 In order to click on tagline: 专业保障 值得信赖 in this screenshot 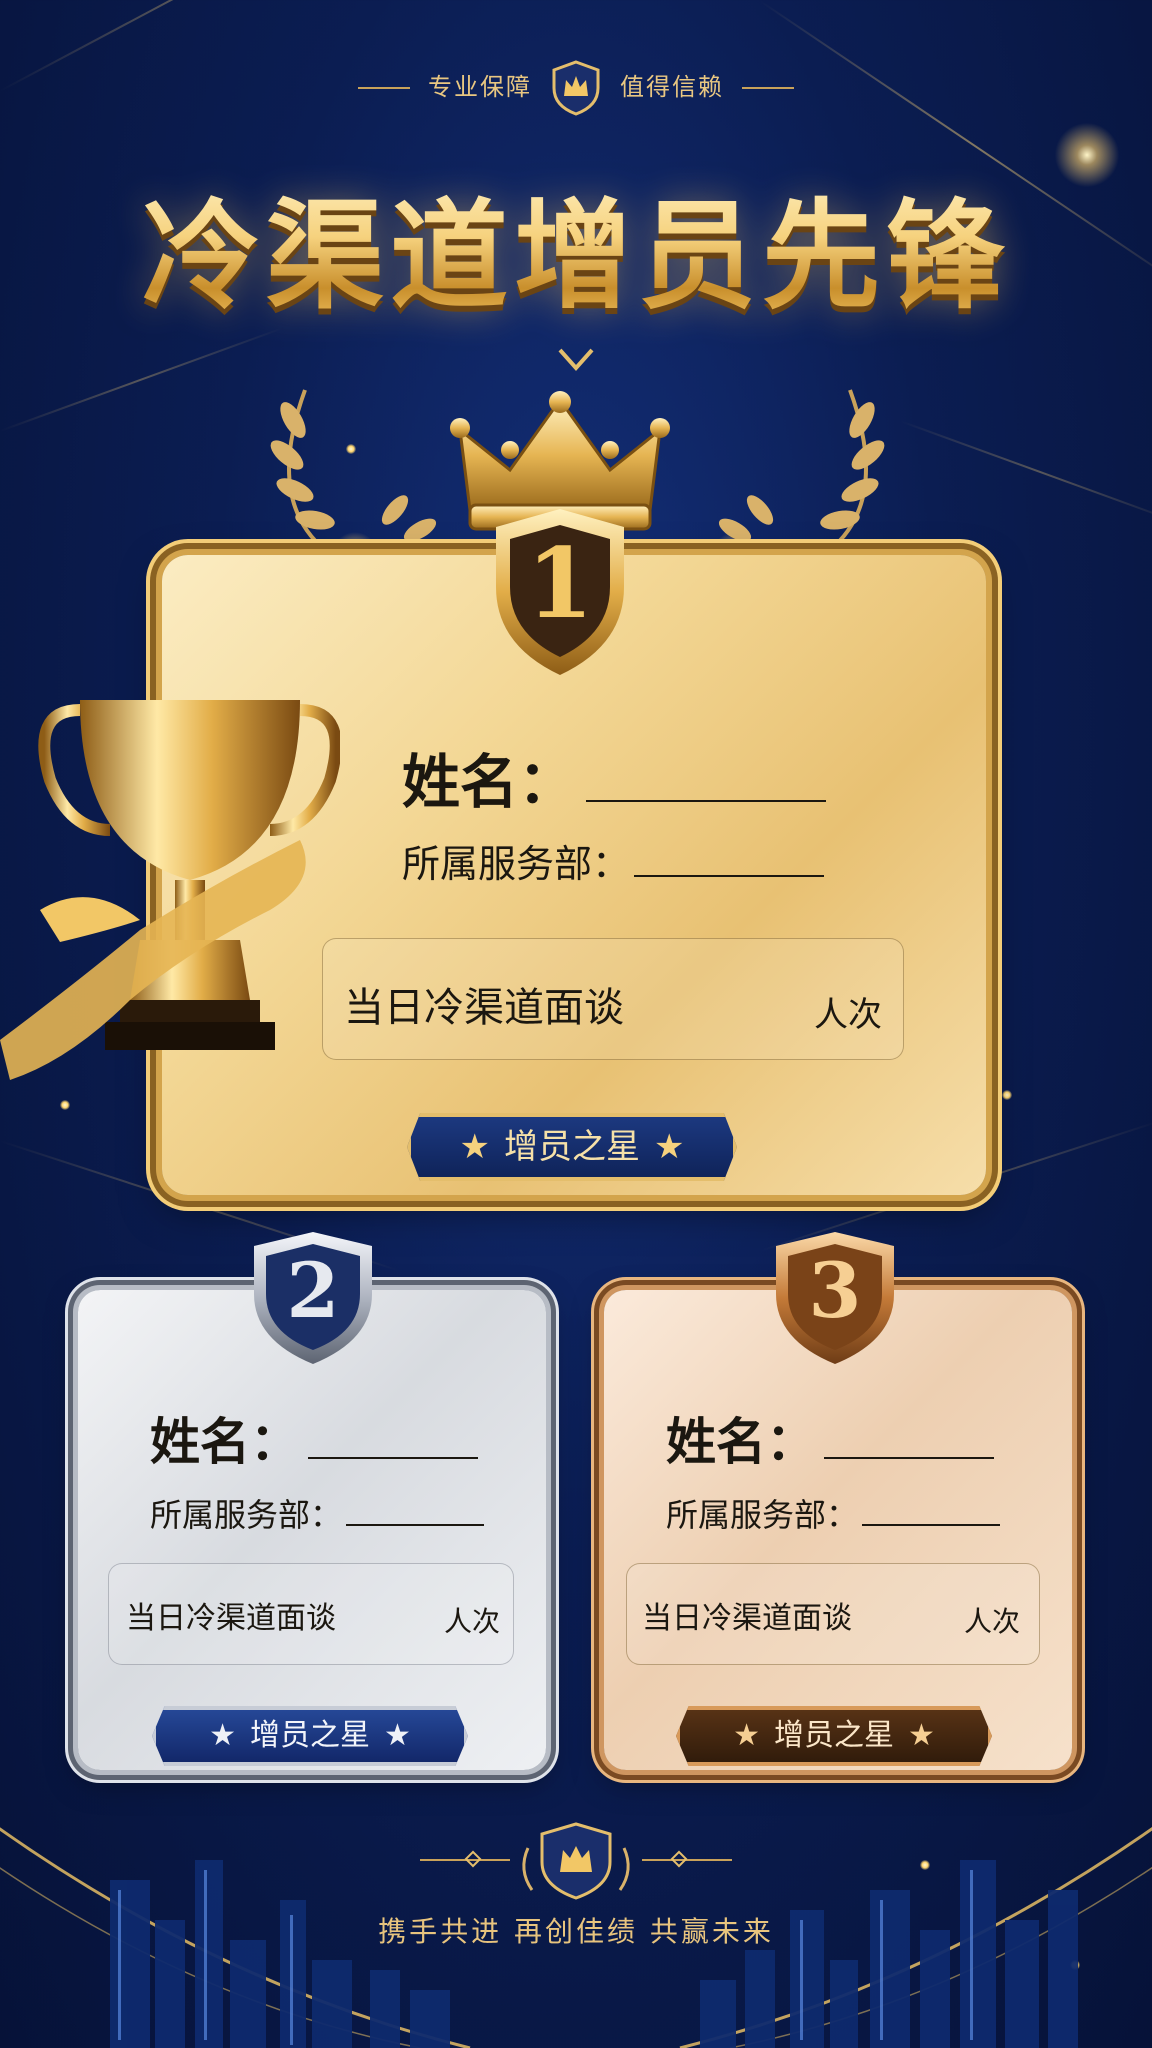, I will do `click(576, 88)`.